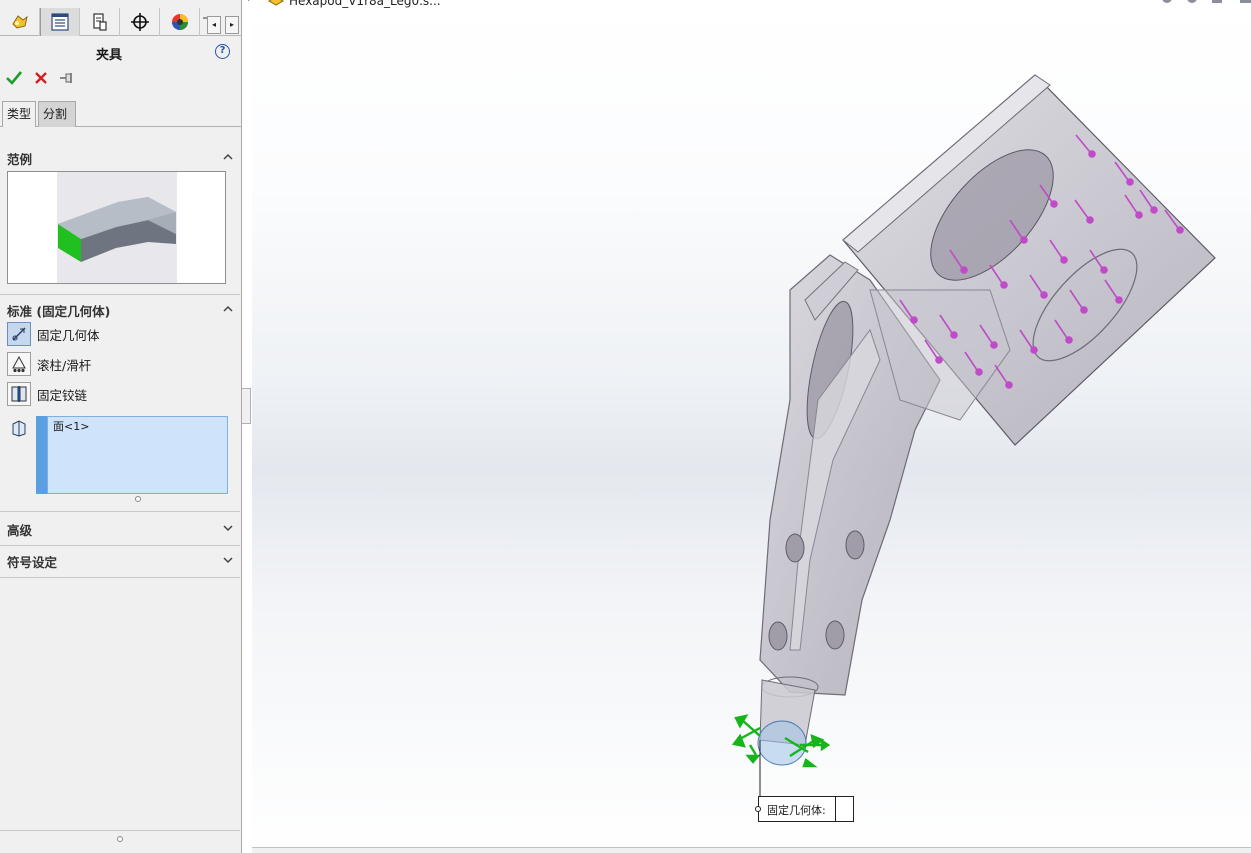  Describe the element at coordinates (758, 809) in the screenshot. I see `annotation-anchor` at that location.